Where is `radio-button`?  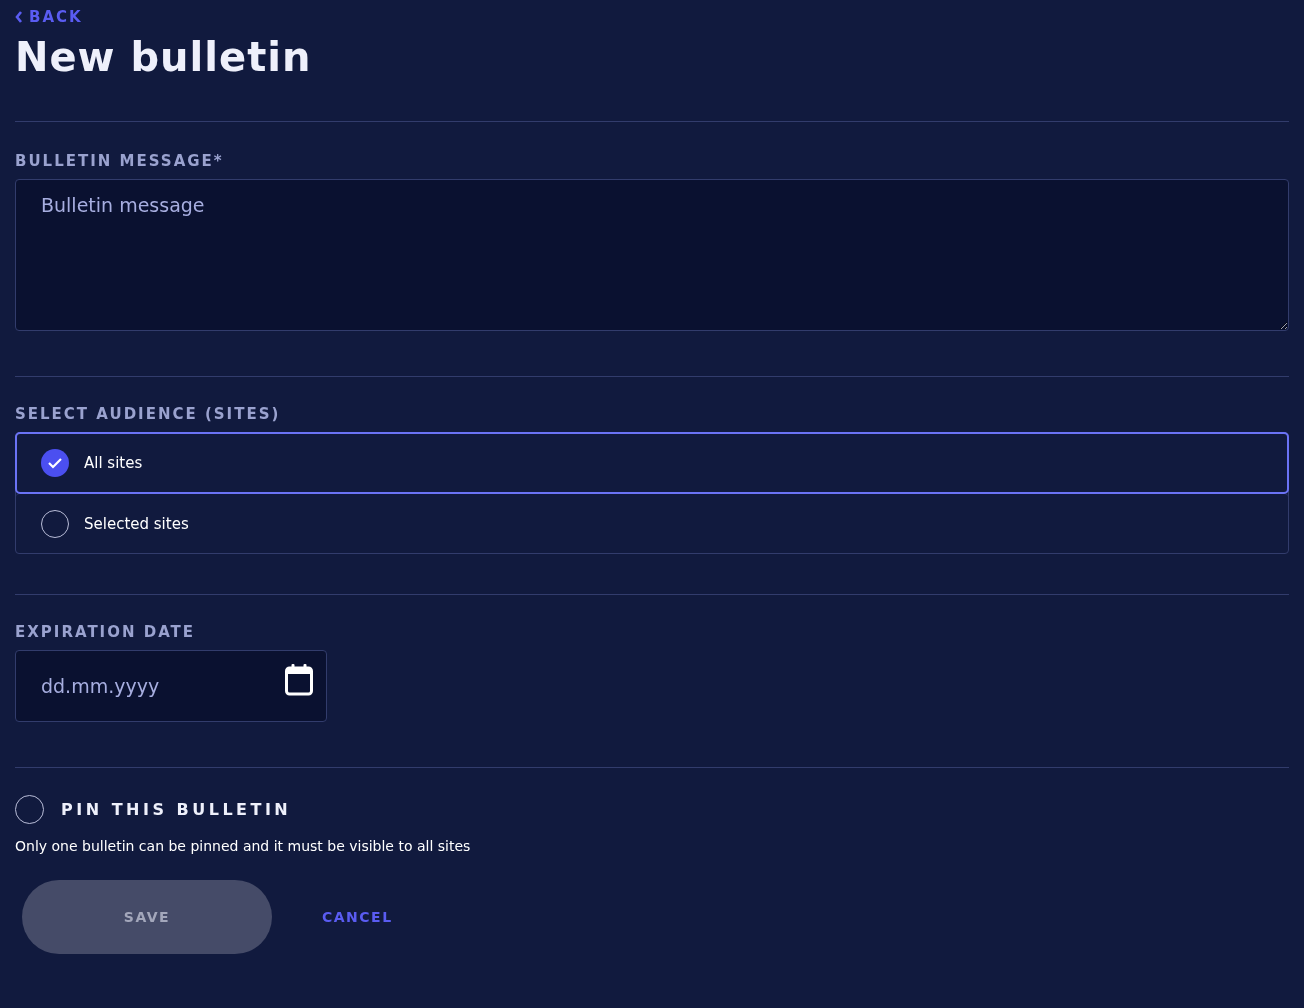 radio-button is located at coordinates (55, 463).